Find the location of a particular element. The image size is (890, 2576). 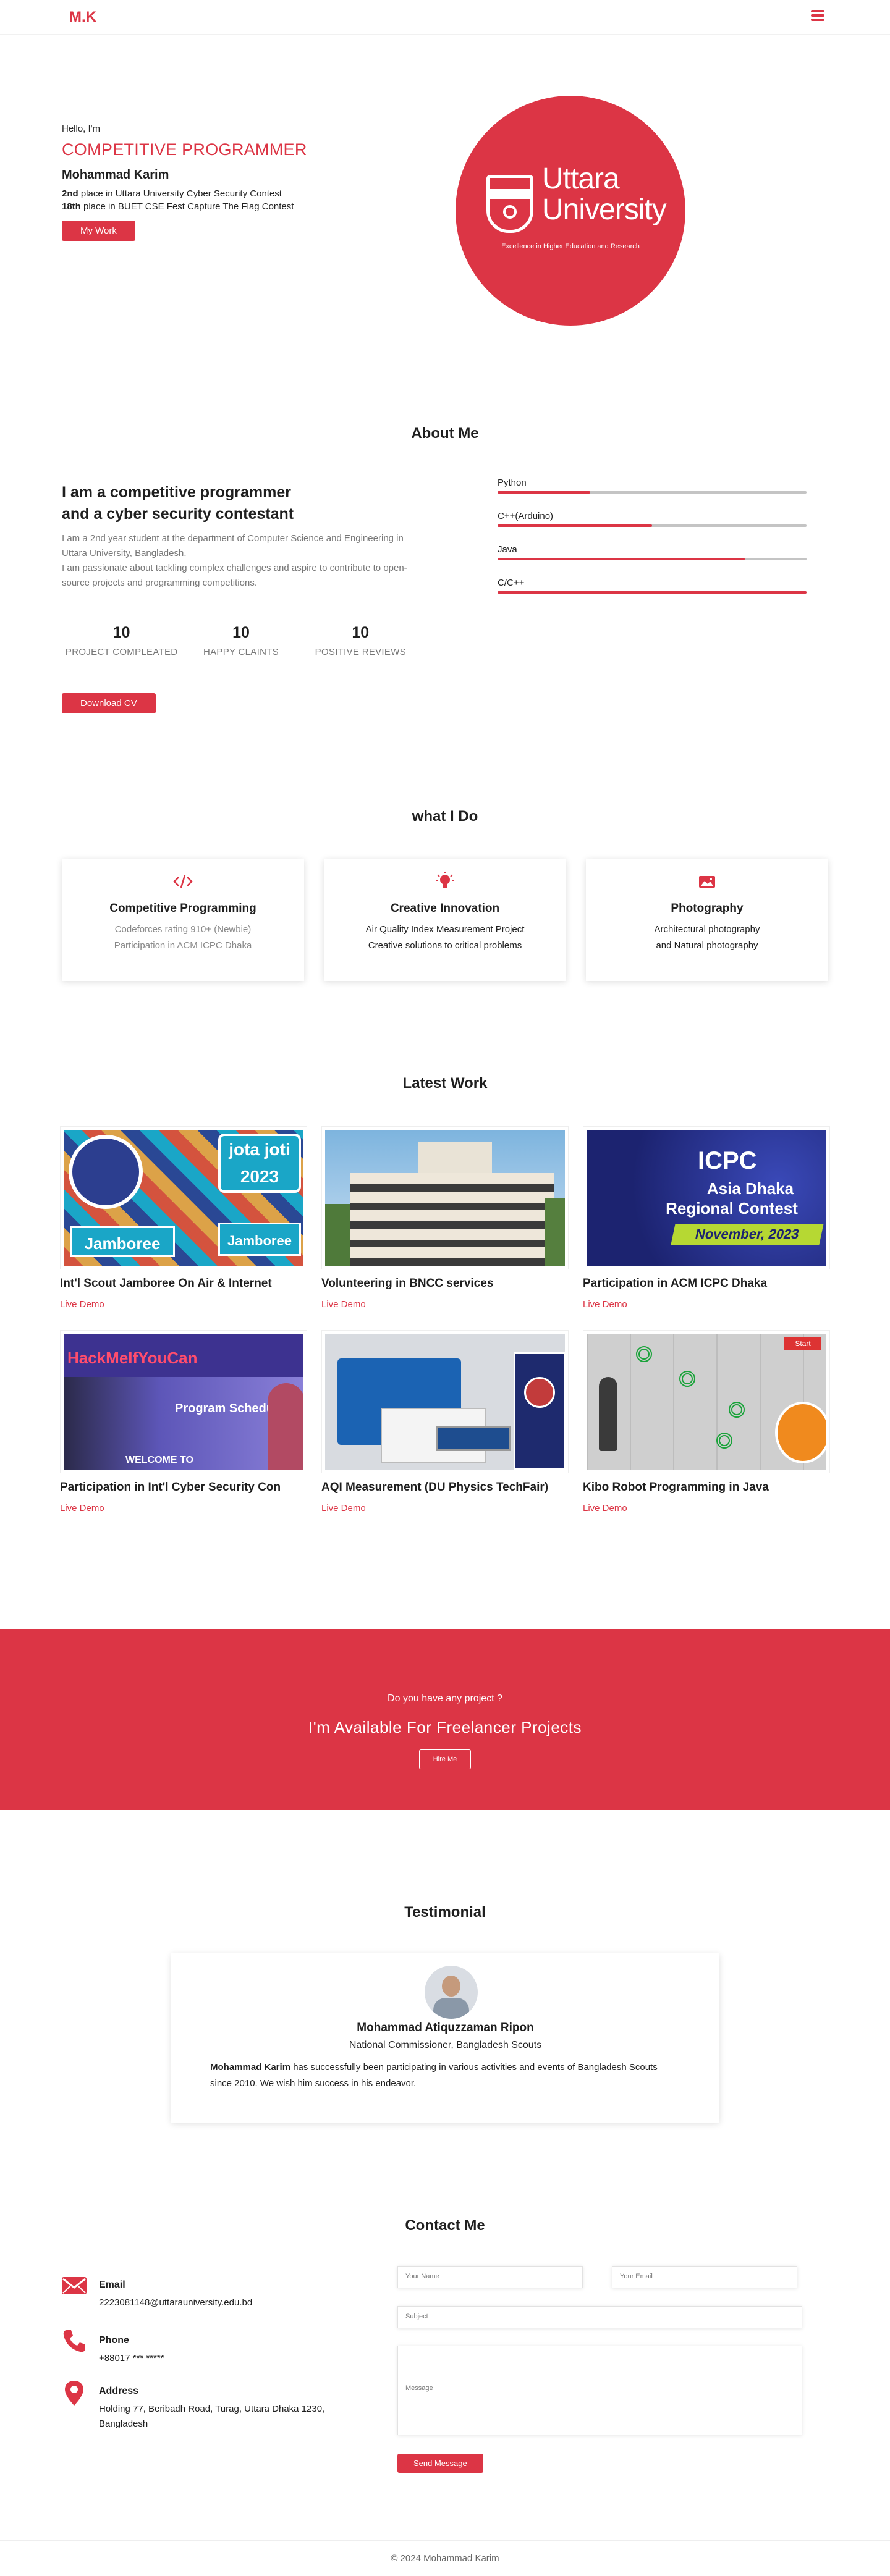

contact-title: Contact Me is located at coordinates (445, 2225).